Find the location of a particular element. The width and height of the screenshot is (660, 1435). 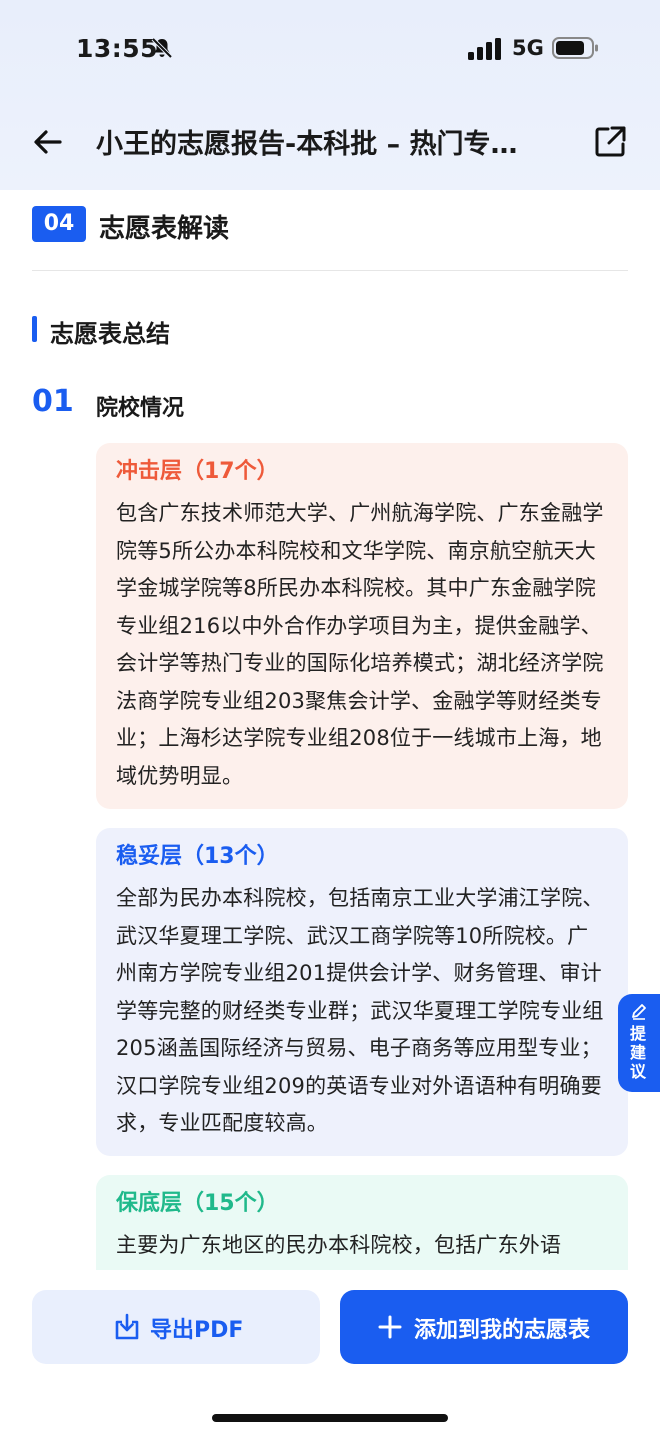

network-label: 5G is located at coordinates (528, 48).